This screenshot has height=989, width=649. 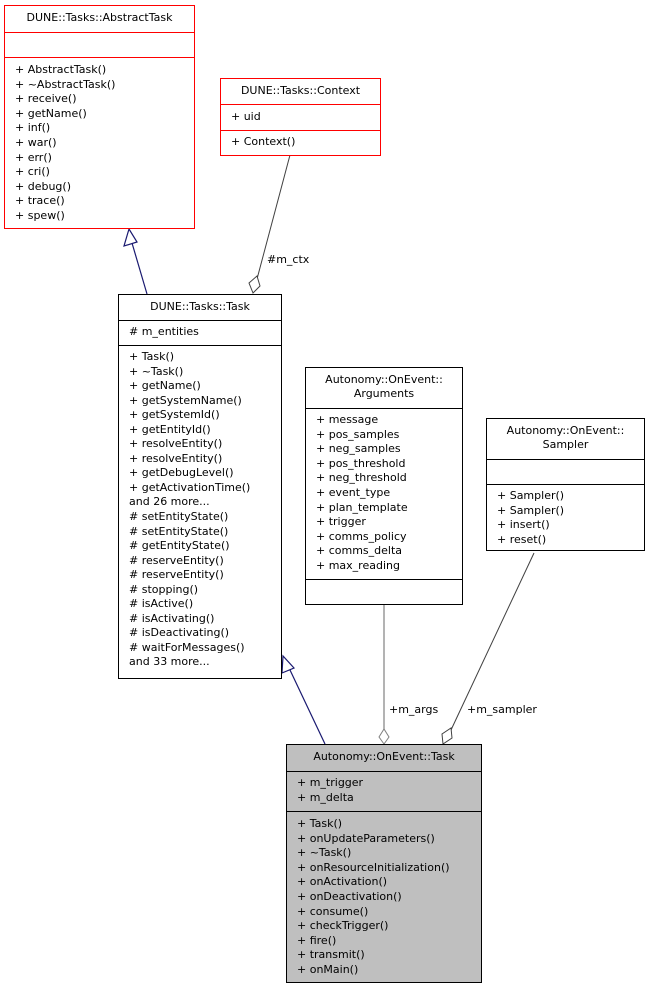 I want to click on attributes-section: + m_trigger + m_delta, so click(x=384, y=791).